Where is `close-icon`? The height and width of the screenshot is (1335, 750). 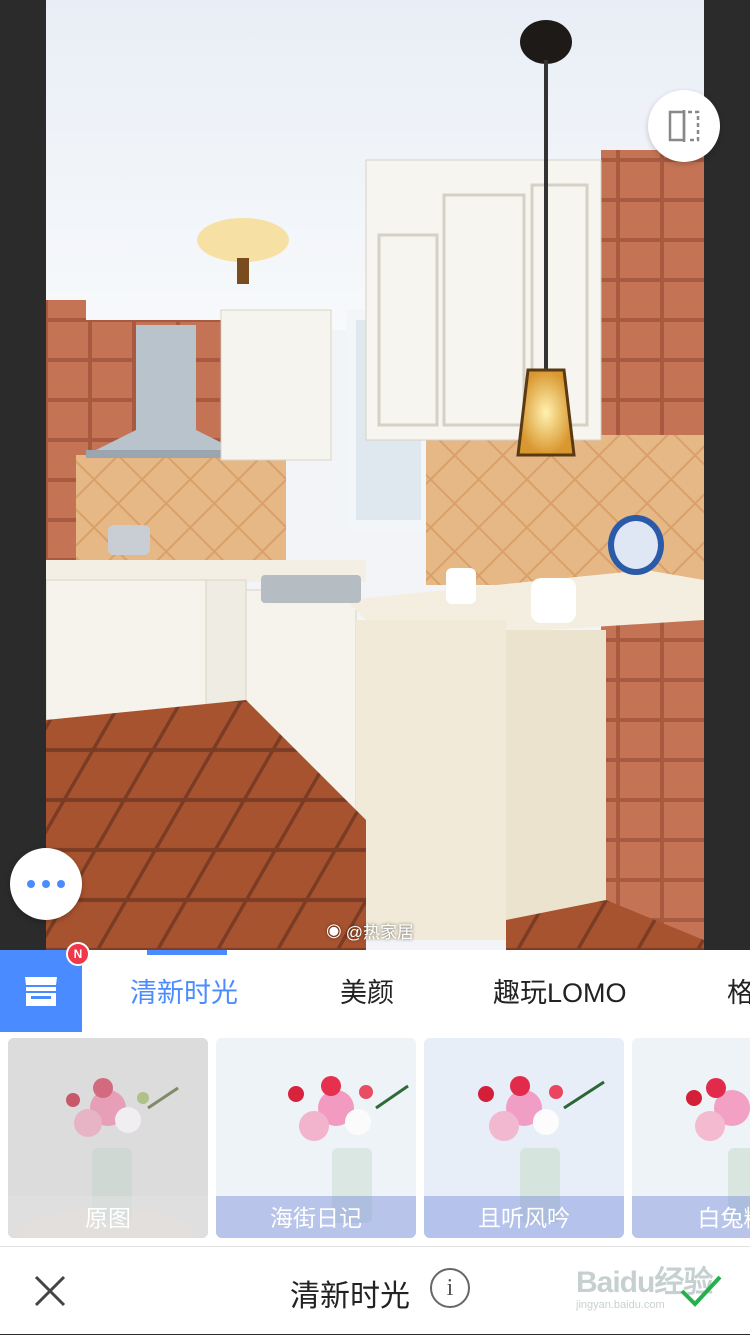
close-icon is located at coordinates (50, 1291).